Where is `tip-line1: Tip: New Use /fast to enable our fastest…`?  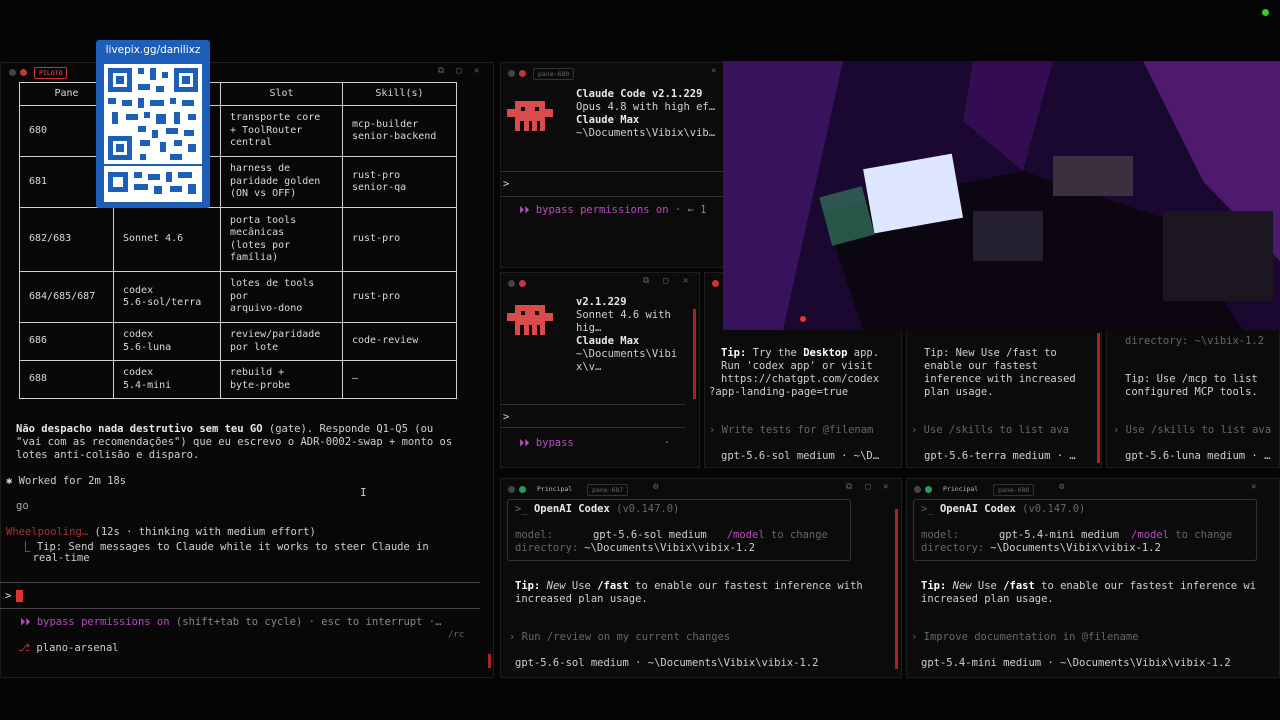 tip-line1: Tip: New Use /fast to enable our fastest… is located at coordinates (689, 586).